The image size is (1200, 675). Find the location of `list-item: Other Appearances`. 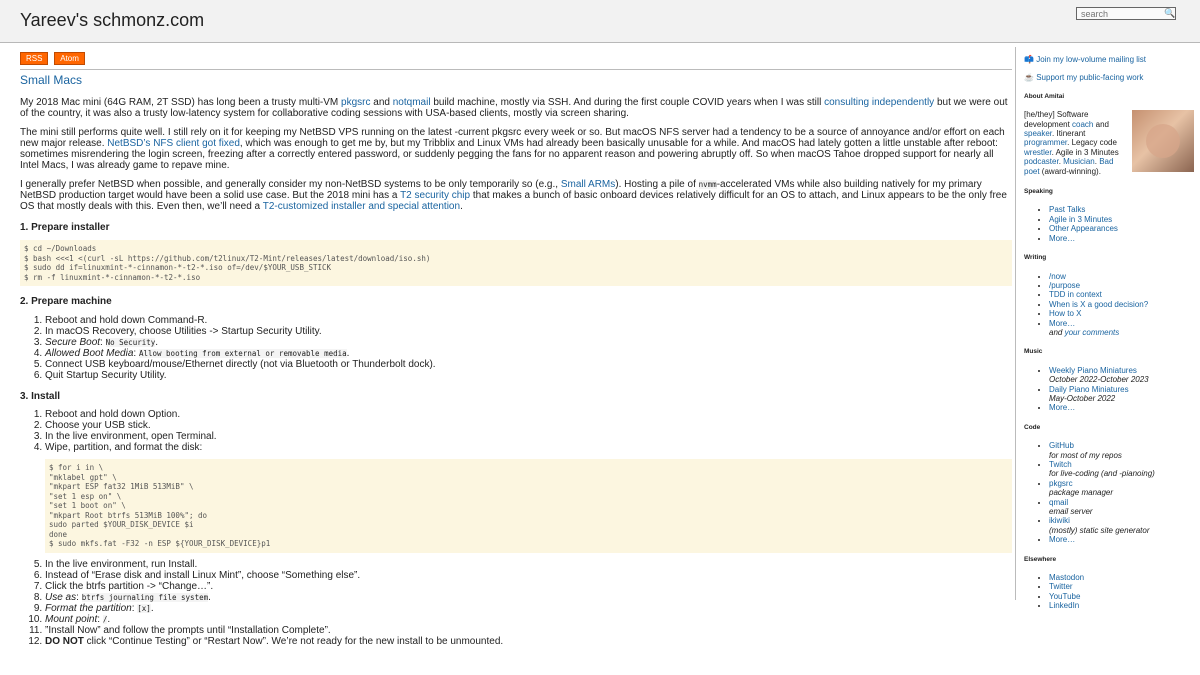

list-item: Other Appearances is located at coordinates (1121, 228).